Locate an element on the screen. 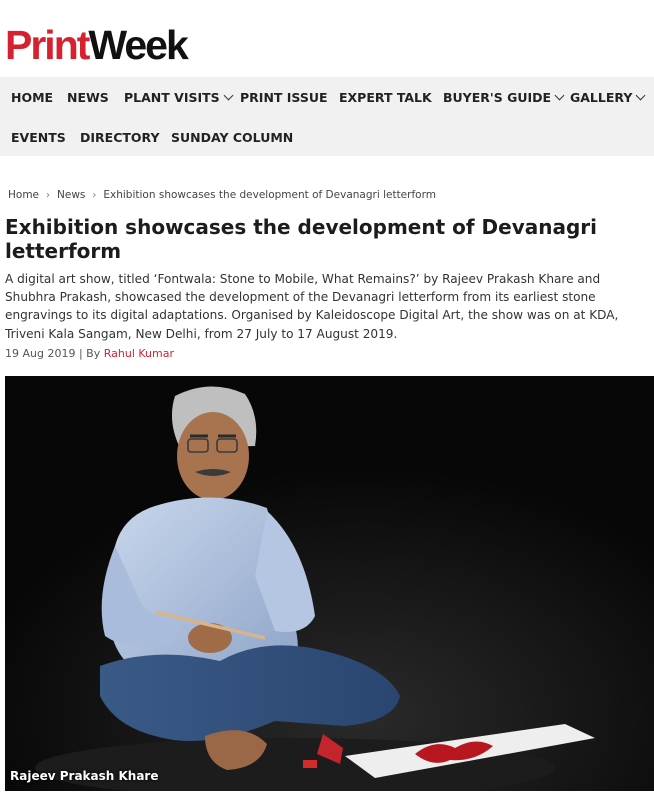 The width and height of the screenshot is (654, 795). printweek-logo: Print Week is located at coordinates (97, 45).